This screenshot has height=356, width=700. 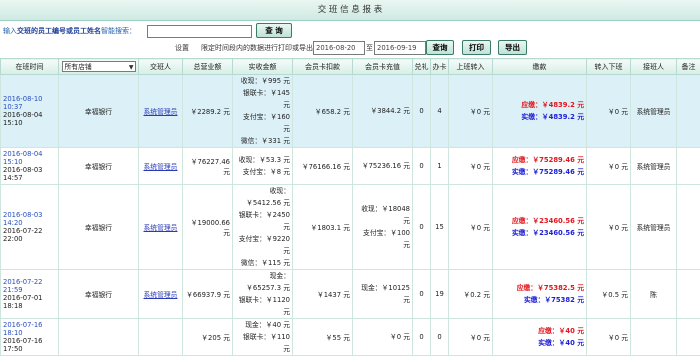 I want to click on cell-collection: 收现：￥53.3 元支付宝：￥8 元, so click(x=263, y=166).